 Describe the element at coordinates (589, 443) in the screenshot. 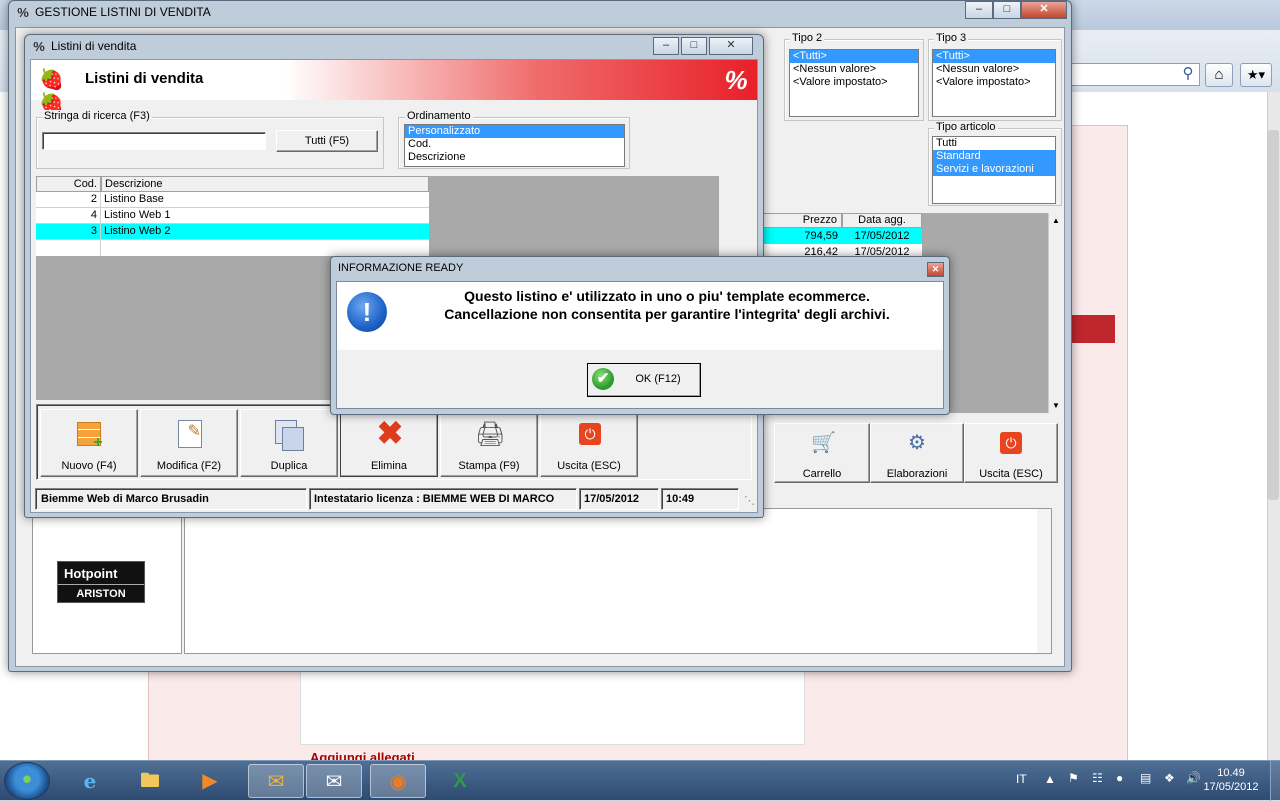

I see `uscita-button: ⏻ Uscita (ESC)` at that location.